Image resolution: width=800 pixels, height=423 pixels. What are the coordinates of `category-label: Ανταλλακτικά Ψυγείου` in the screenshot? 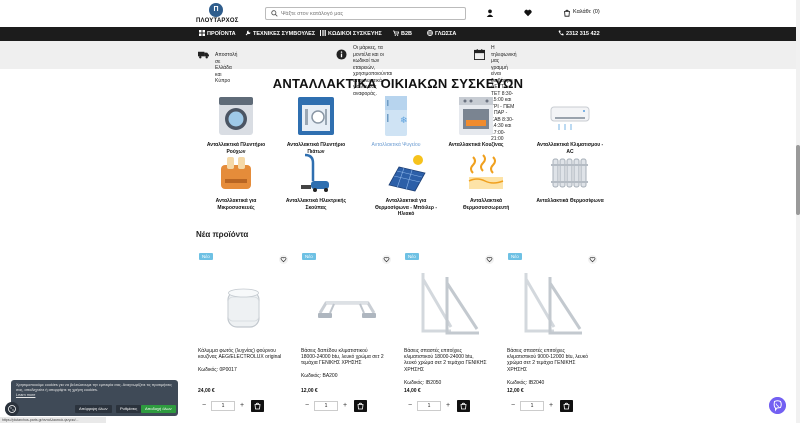 It's located at (396, 145).